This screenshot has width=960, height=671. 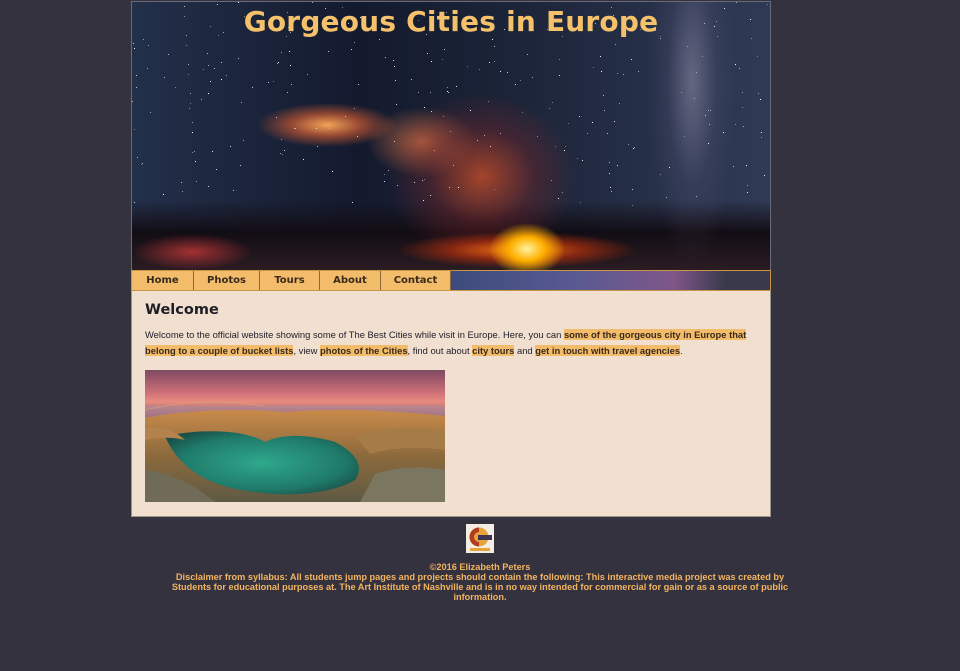 What do you see at coordinates (364, 350) in the screenshot?
I see `photos-link: photos of the Cities` at bounding box center [364, 350].